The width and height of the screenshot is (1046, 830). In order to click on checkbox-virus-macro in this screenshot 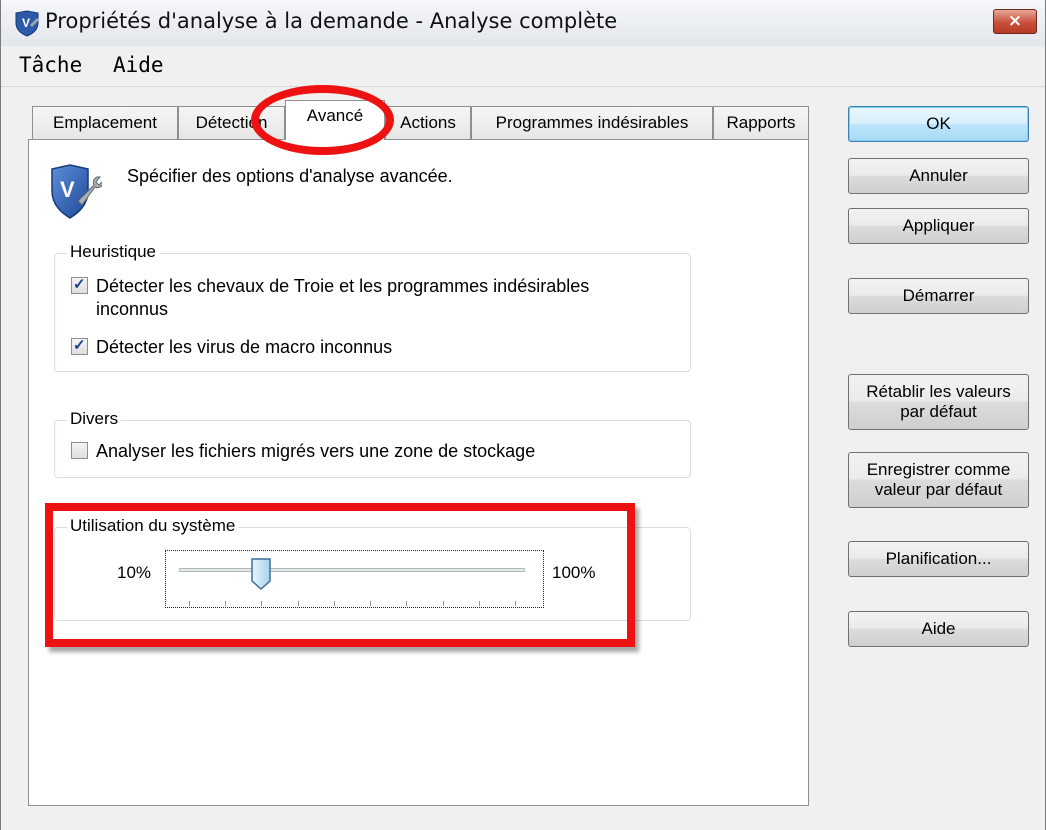, I will do `click(79, 345)`.